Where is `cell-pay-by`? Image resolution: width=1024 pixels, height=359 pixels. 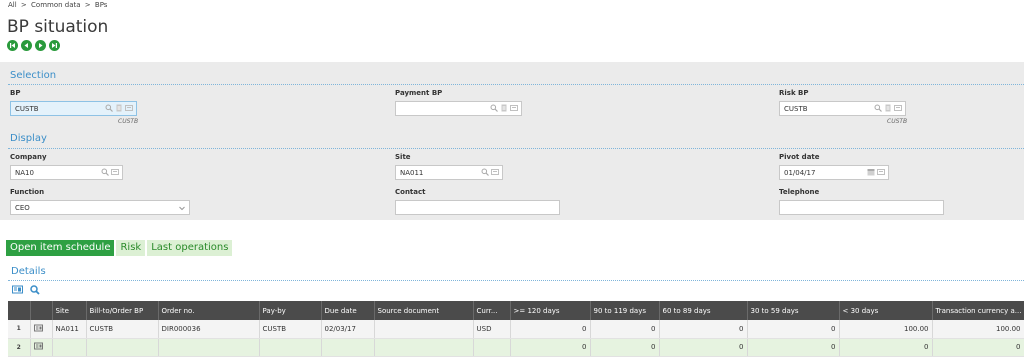
cell-pay-by is located at coordinates (290, 347).